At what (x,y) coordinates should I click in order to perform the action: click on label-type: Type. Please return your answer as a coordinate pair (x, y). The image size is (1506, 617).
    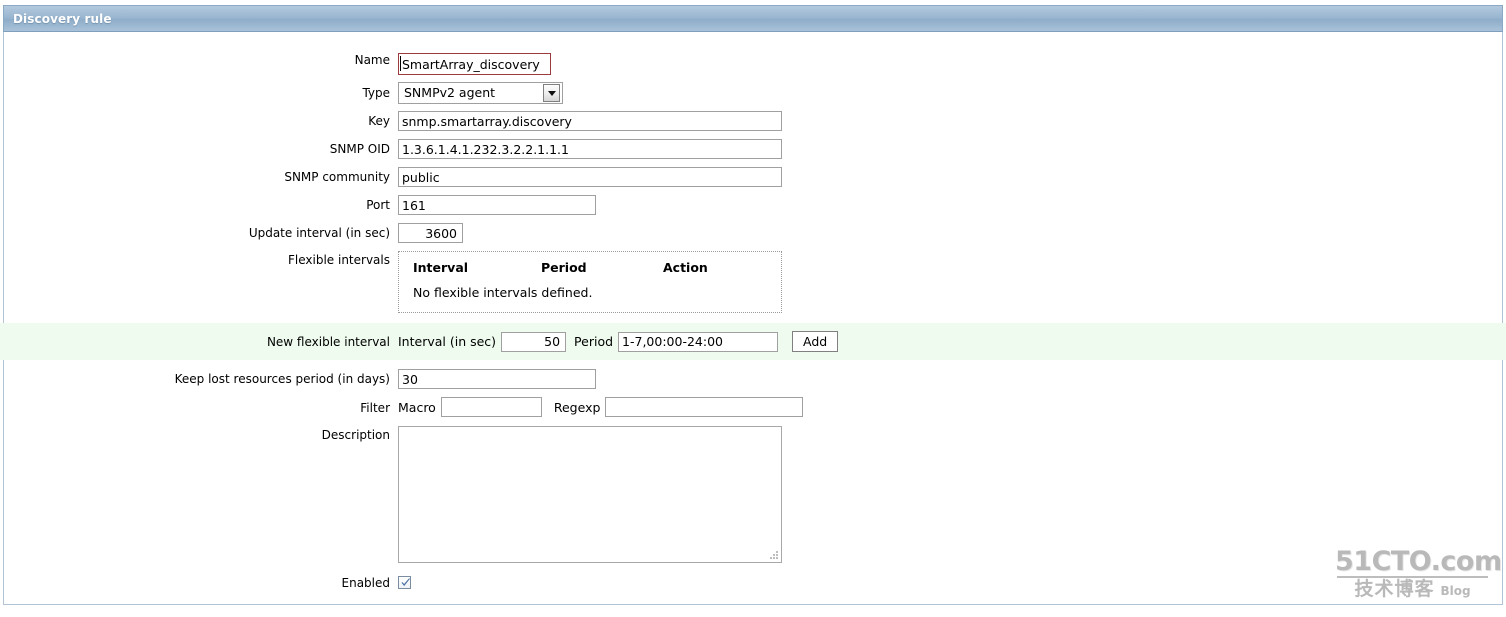
    Looking at the image, I should click on (376, 93).